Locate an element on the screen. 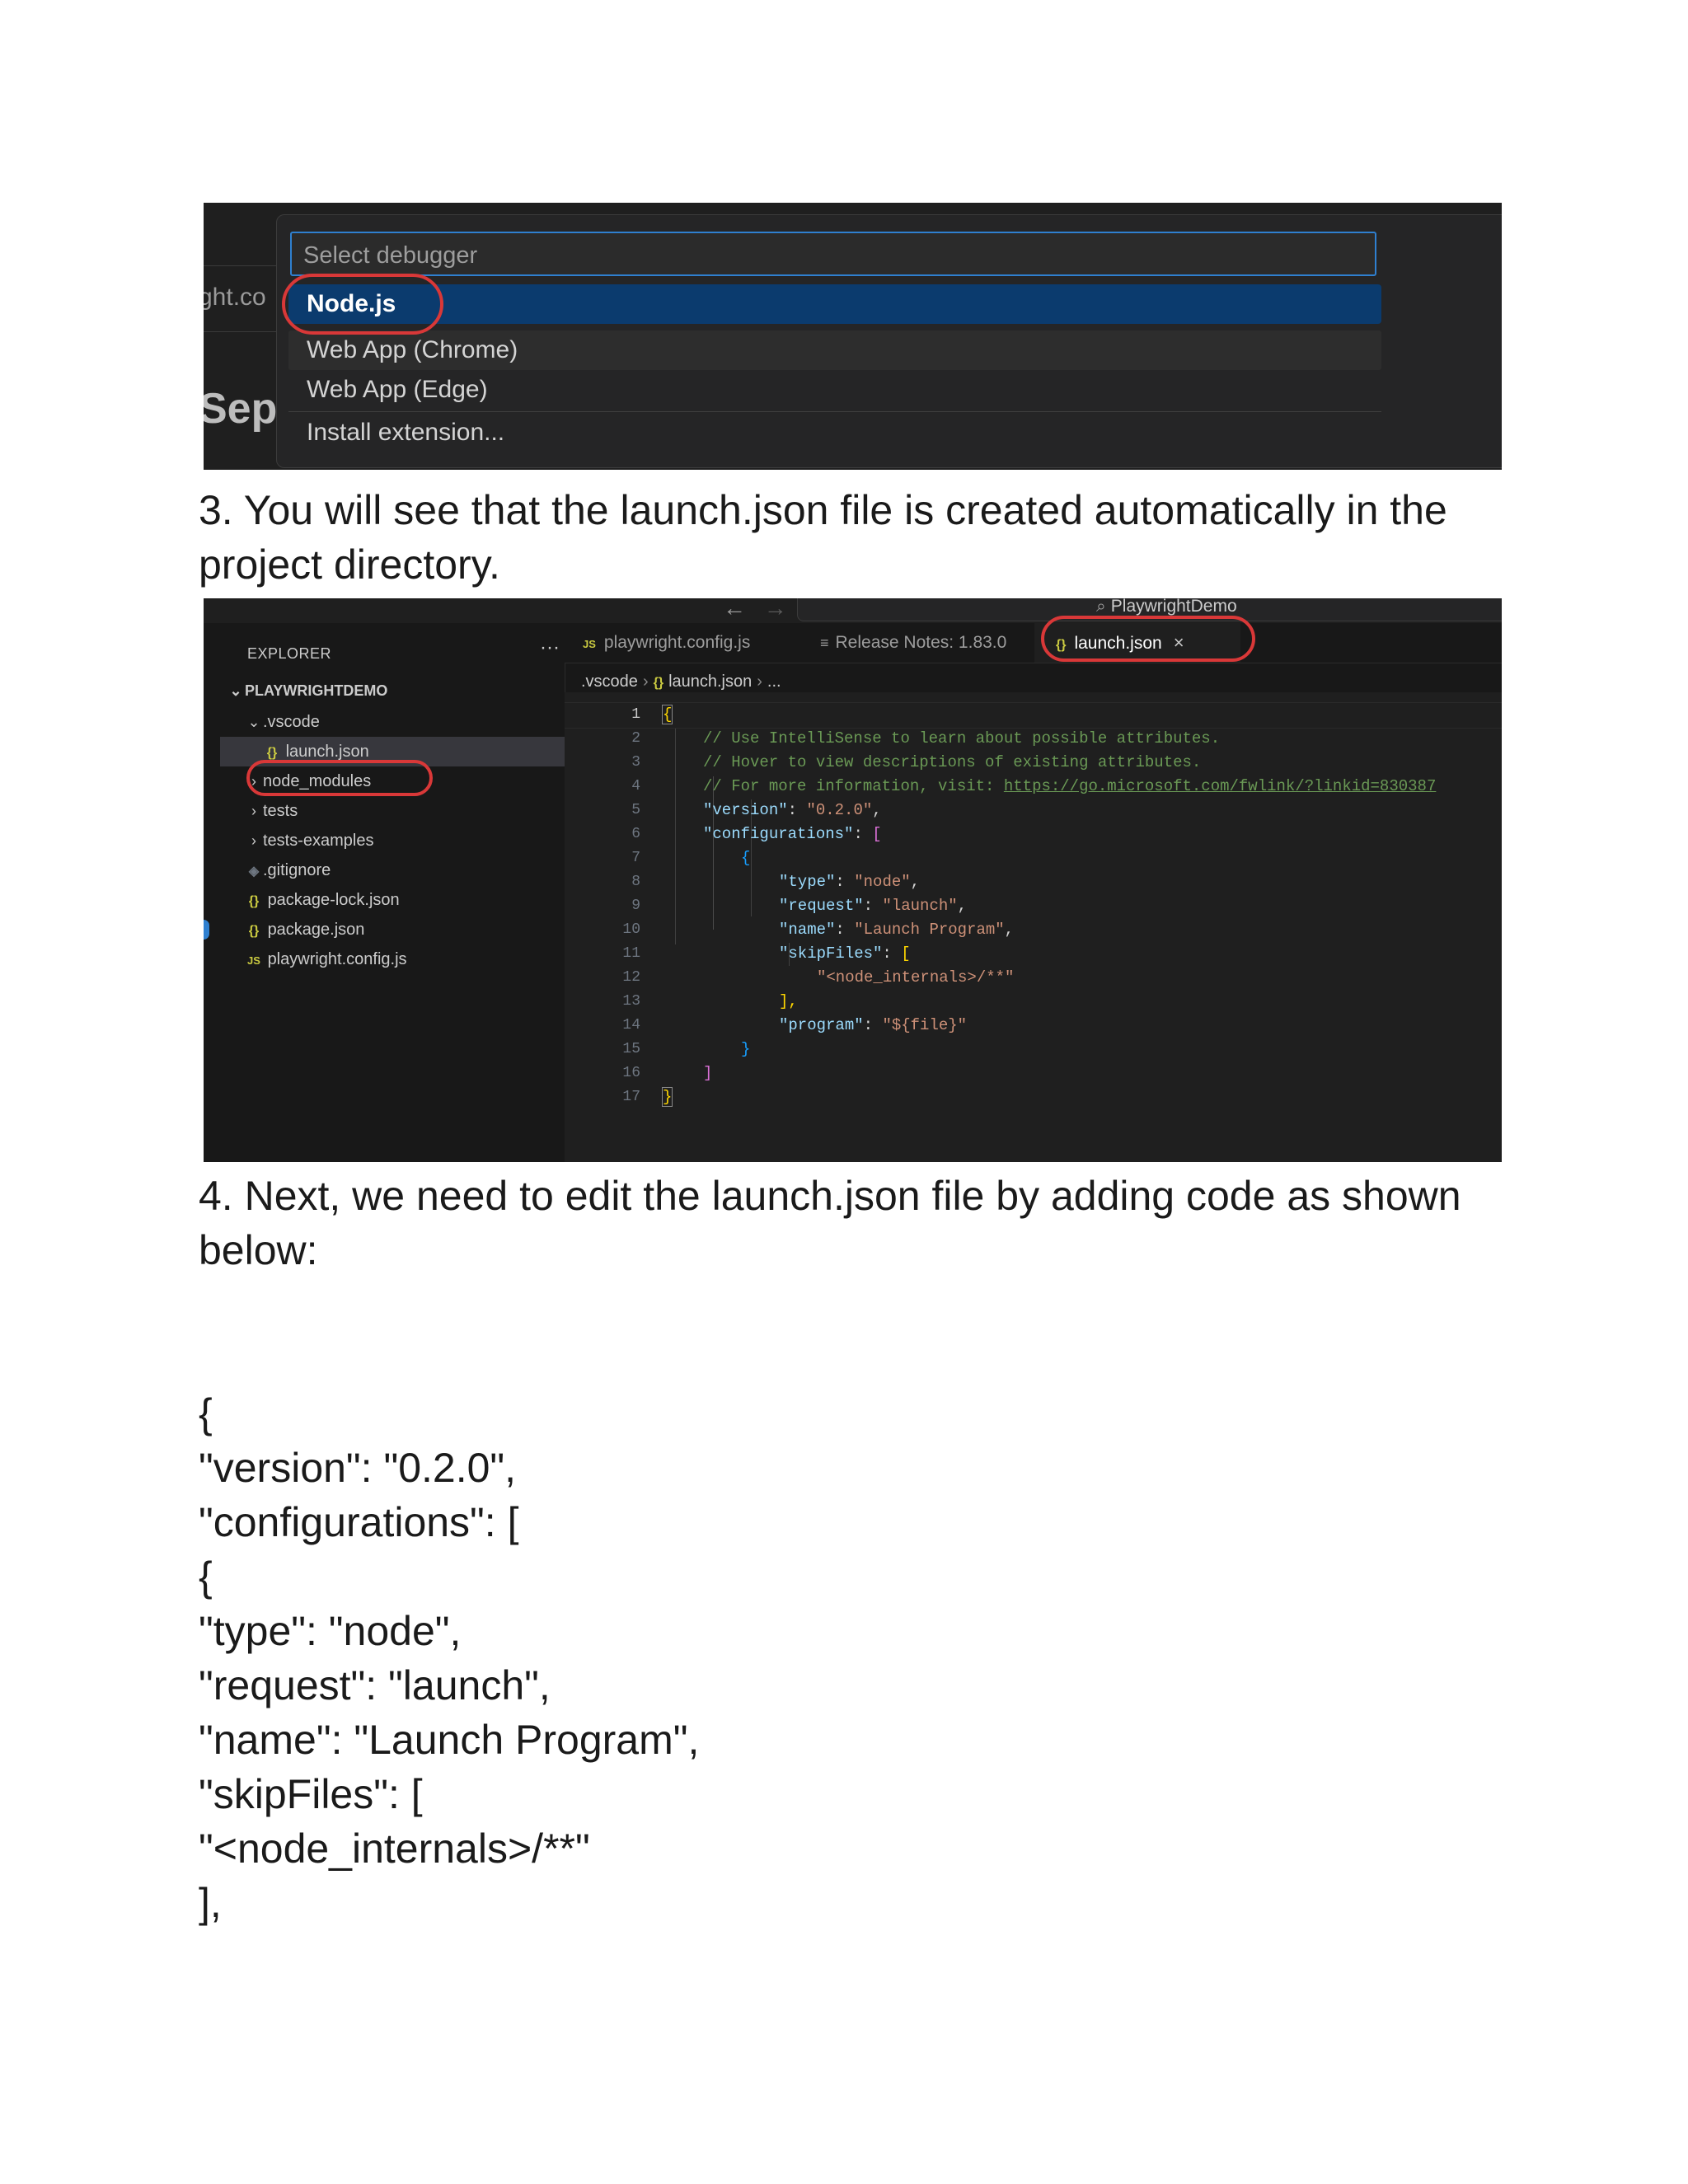  code-key: "request" is located at coordinates (822, 906).